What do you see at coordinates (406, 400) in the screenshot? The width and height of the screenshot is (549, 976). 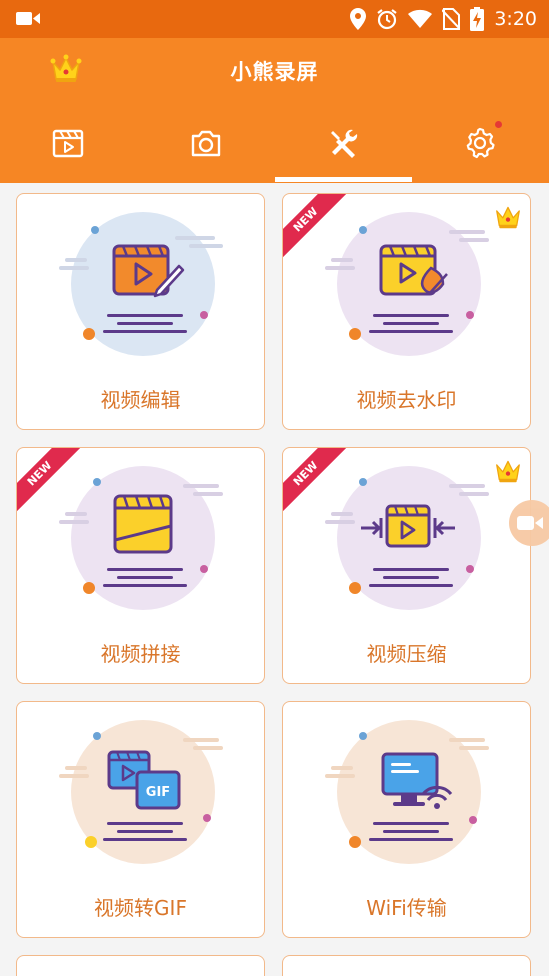 I see `card-label: 视频去水印` at bounding box center [406, 400].